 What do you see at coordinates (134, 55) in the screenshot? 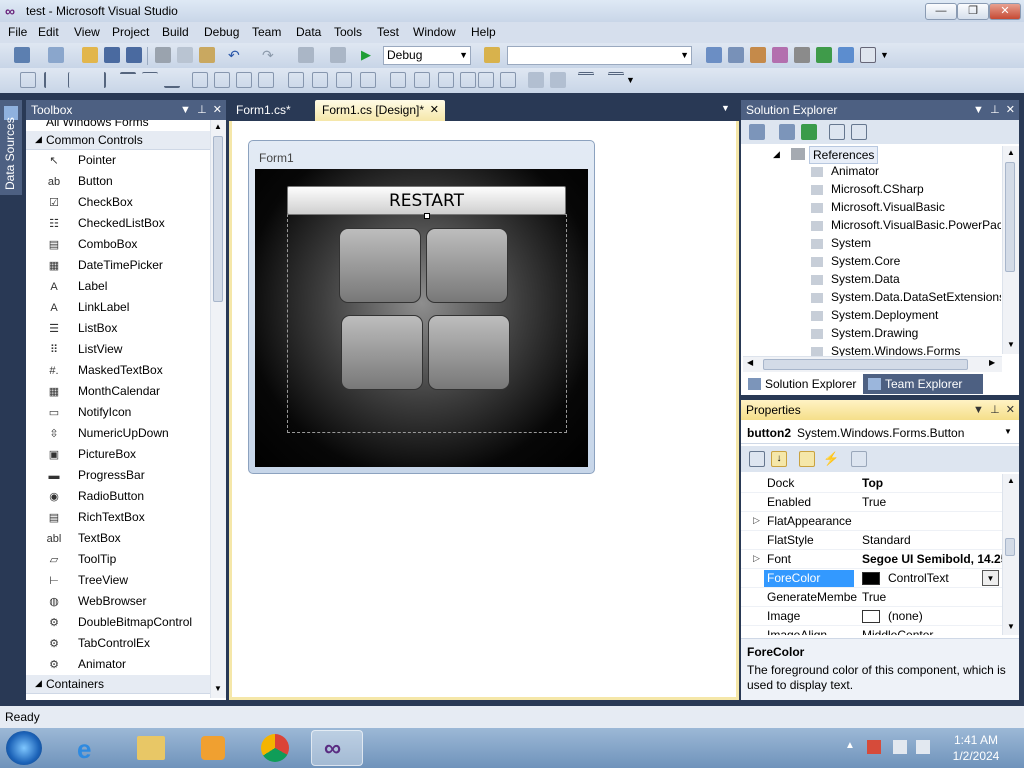
I see `save-all-icon` at bounding box center [134, 55].